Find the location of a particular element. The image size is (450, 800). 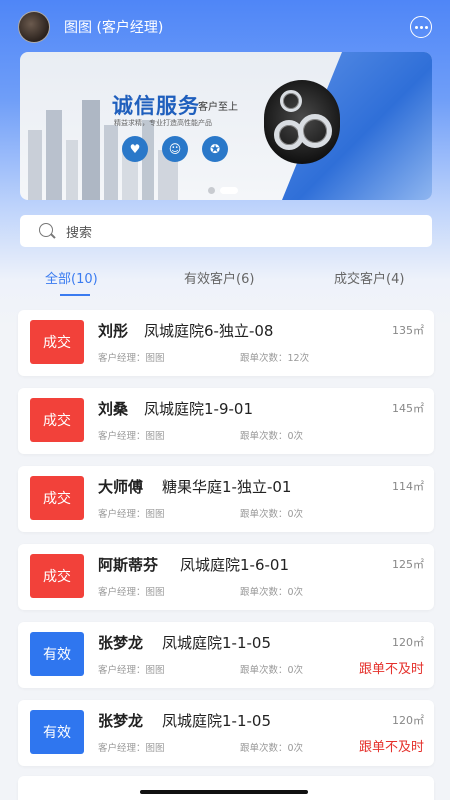

banner-tag: 客户至上 is located at coordinates (218, 107).